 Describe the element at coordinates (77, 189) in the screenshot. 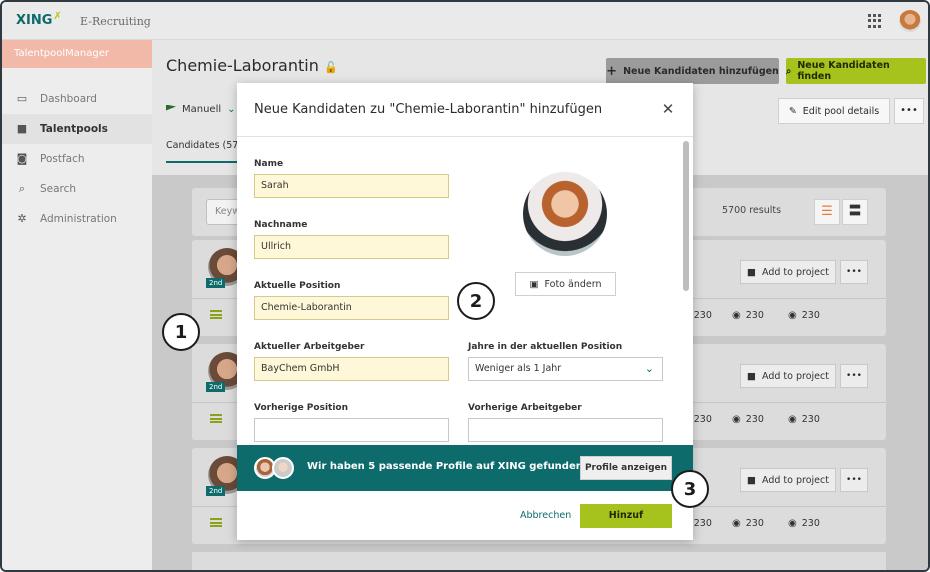

I see `sidebar-item-search: ⌕ Search` at that location.